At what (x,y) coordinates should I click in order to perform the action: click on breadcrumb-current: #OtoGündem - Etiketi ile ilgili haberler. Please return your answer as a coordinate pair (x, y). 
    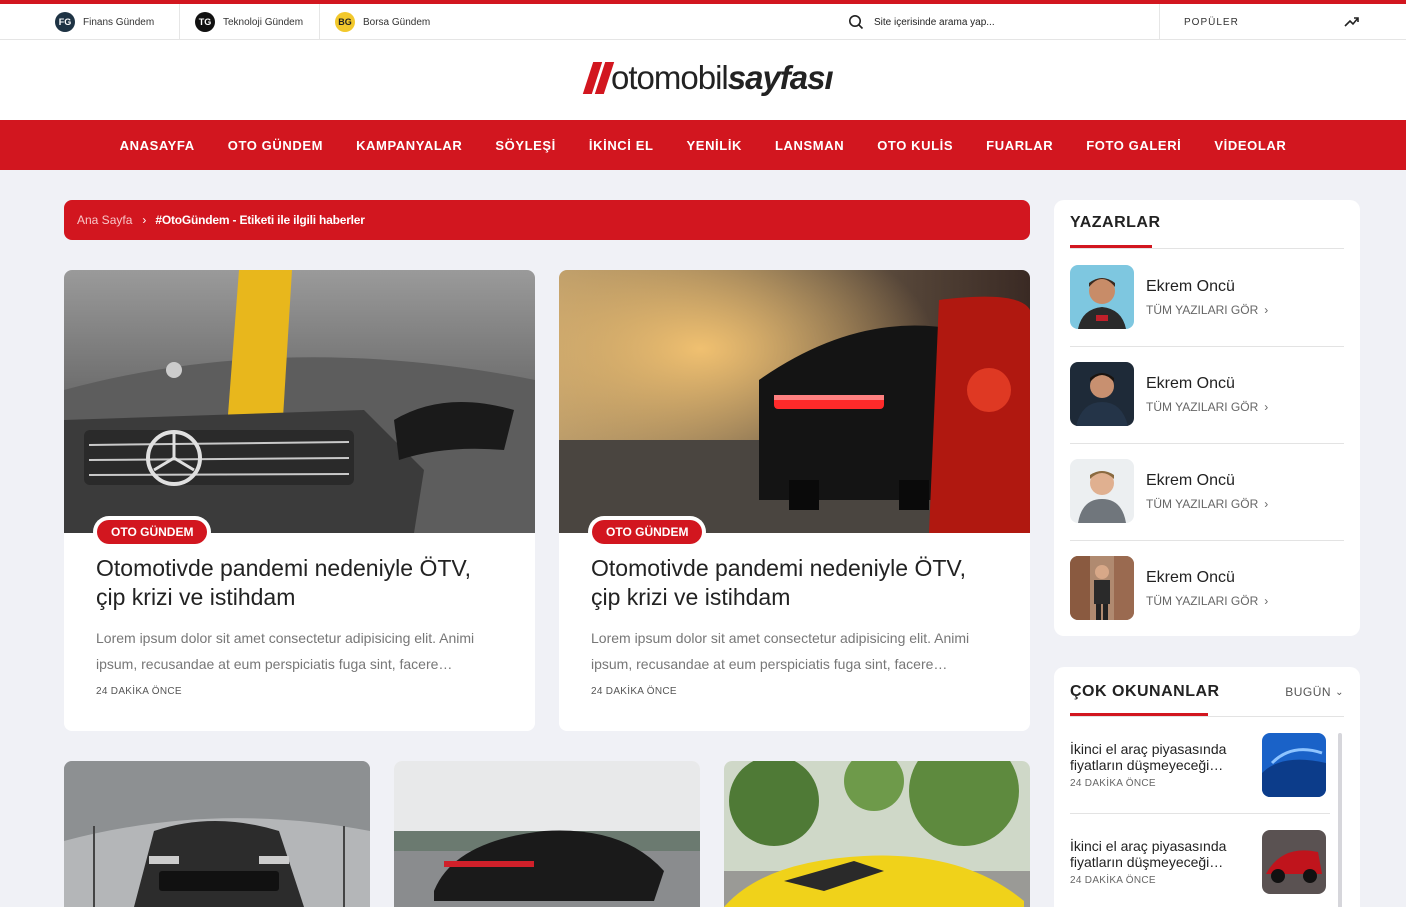
    Looking at the image, I should click on (260, 220).